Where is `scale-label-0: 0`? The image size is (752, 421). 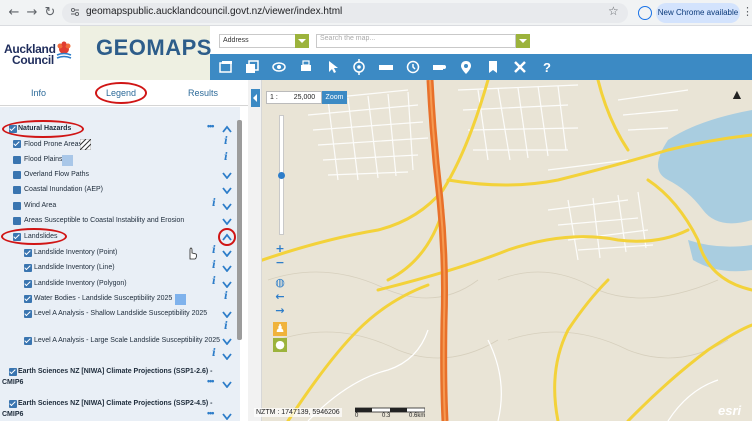 scale-label-0: 0 is located at coordinates (357, 416).